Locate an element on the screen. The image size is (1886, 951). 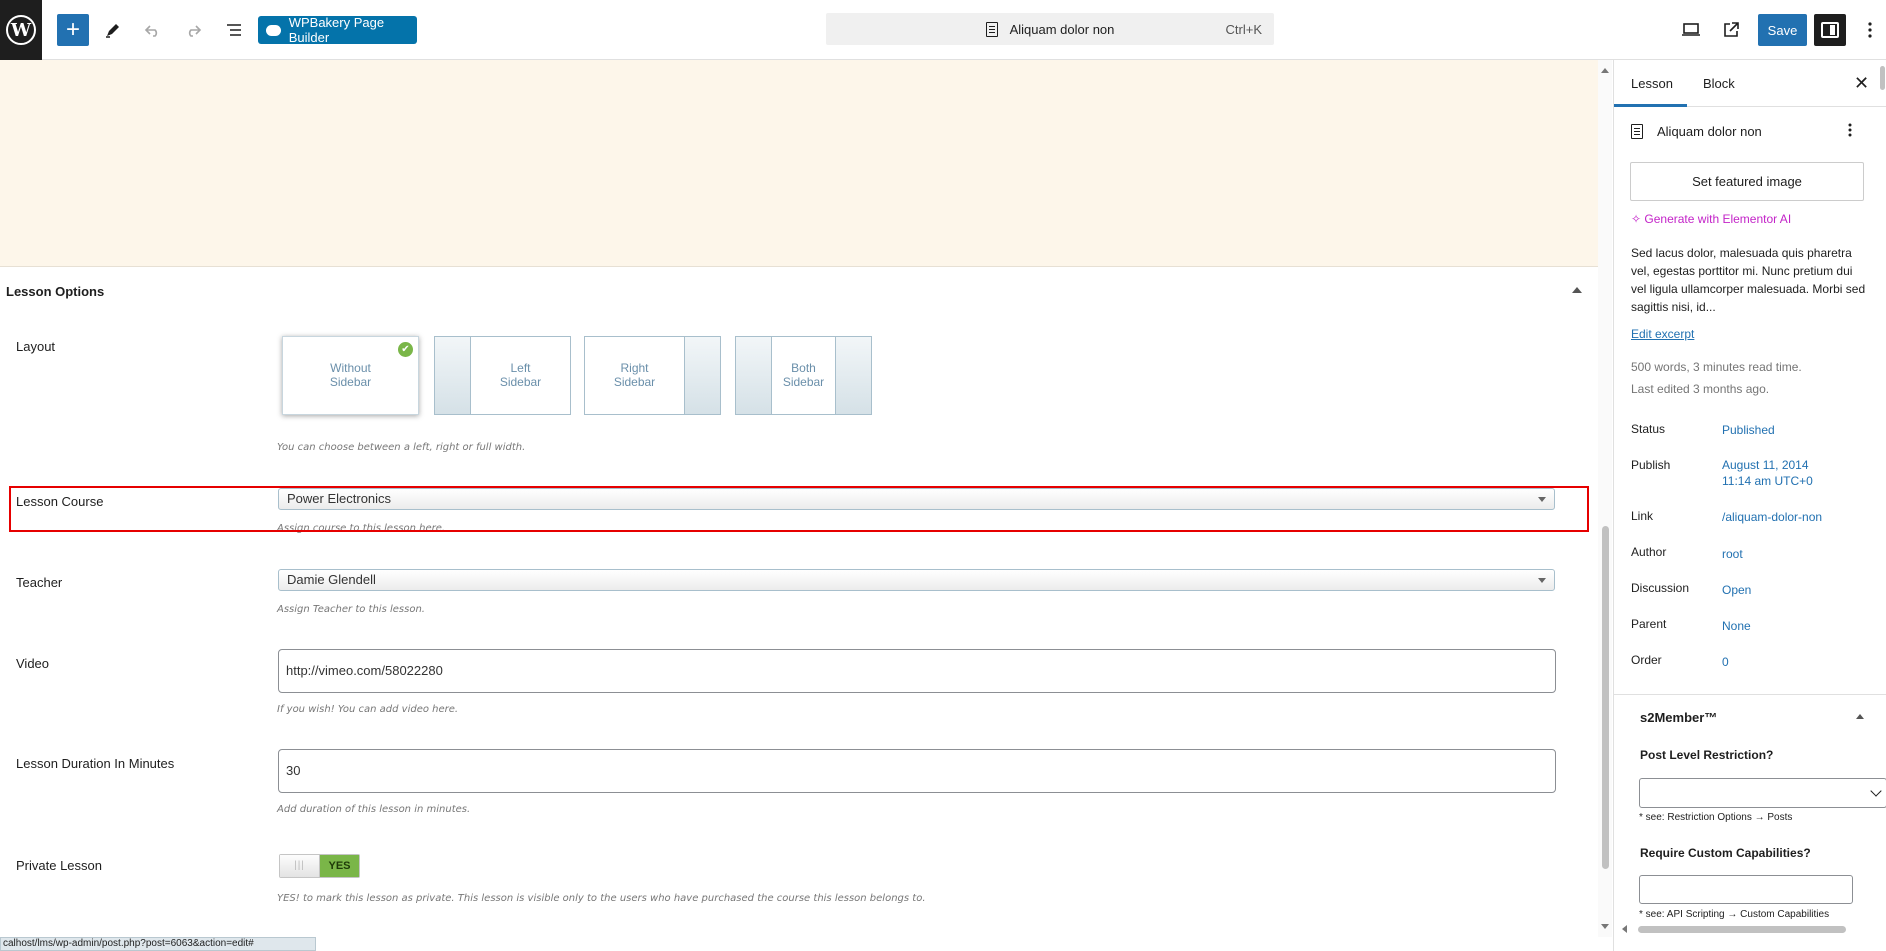
duration-label: Lesson Duration In Minutes is located at coordinates (95, 763).